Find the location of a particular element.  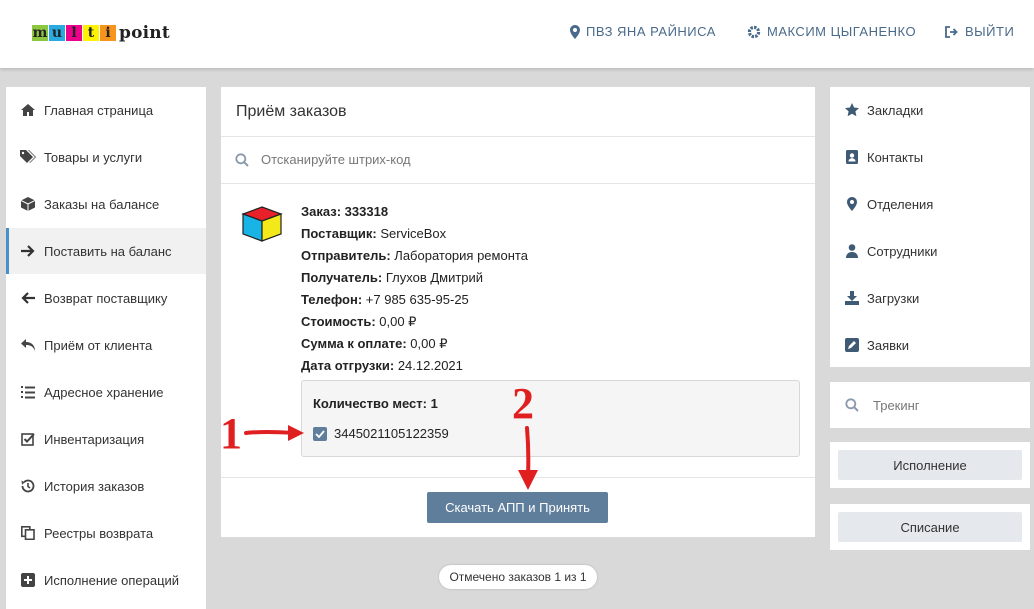

reply-icon is located at coordinates (28, 345).